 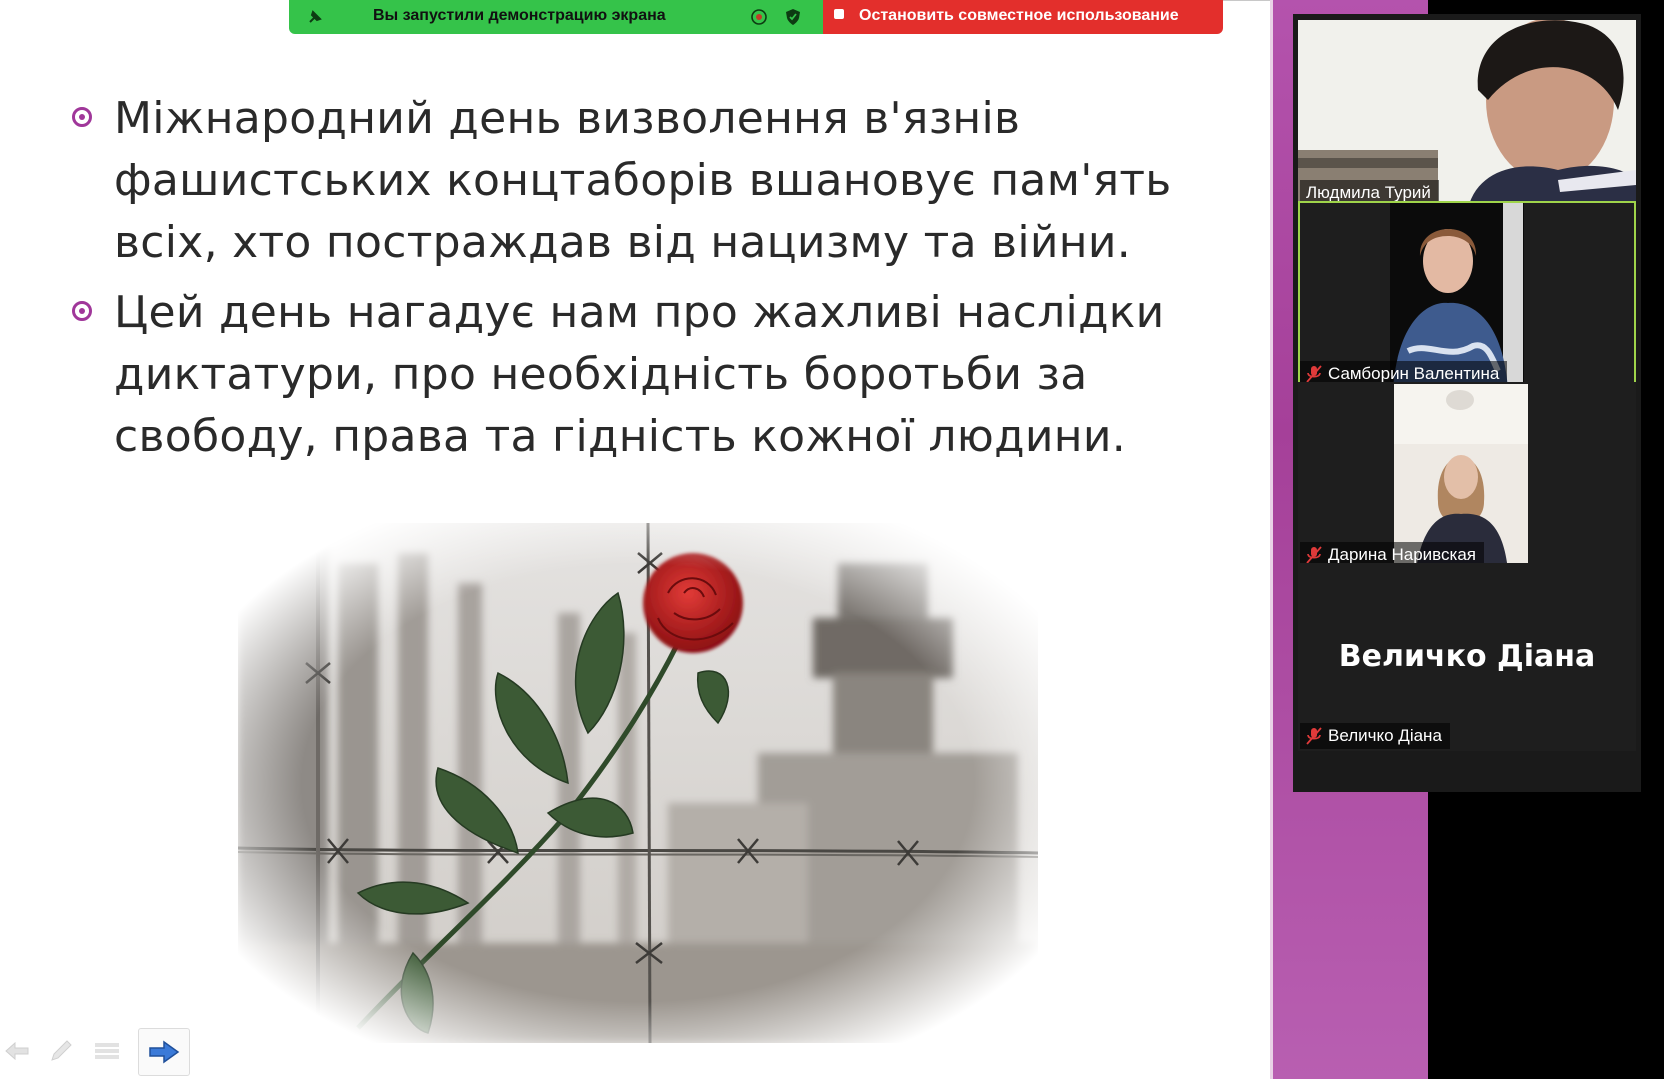 I want to click on participant-name-label: Величко Діана, so click(x=1375, y=736).